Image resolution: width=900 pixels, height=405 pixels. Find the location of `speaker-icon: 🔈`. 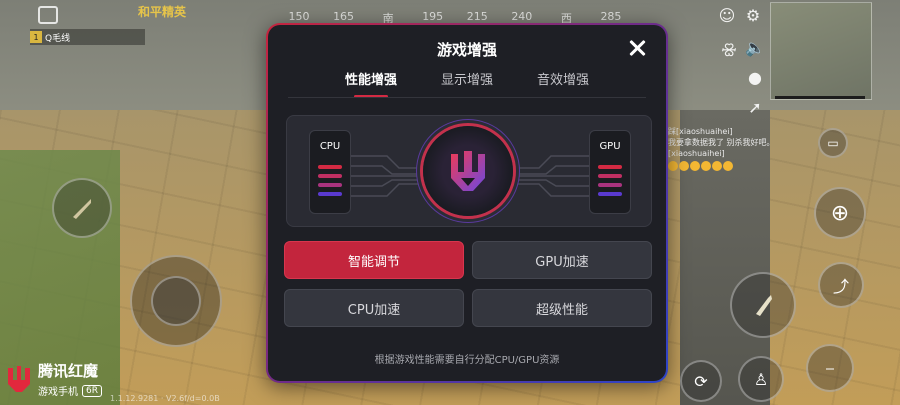

speaker-icon: 🔈 is located at coordinates (755, 47).